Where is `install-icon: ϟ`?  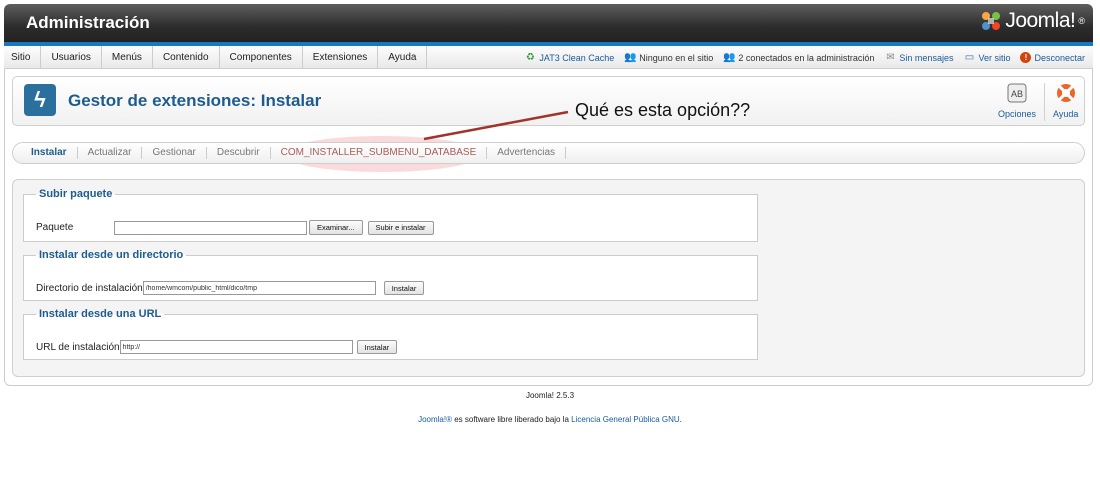
install-icon: ϟ is located at coordinates (40, 100).